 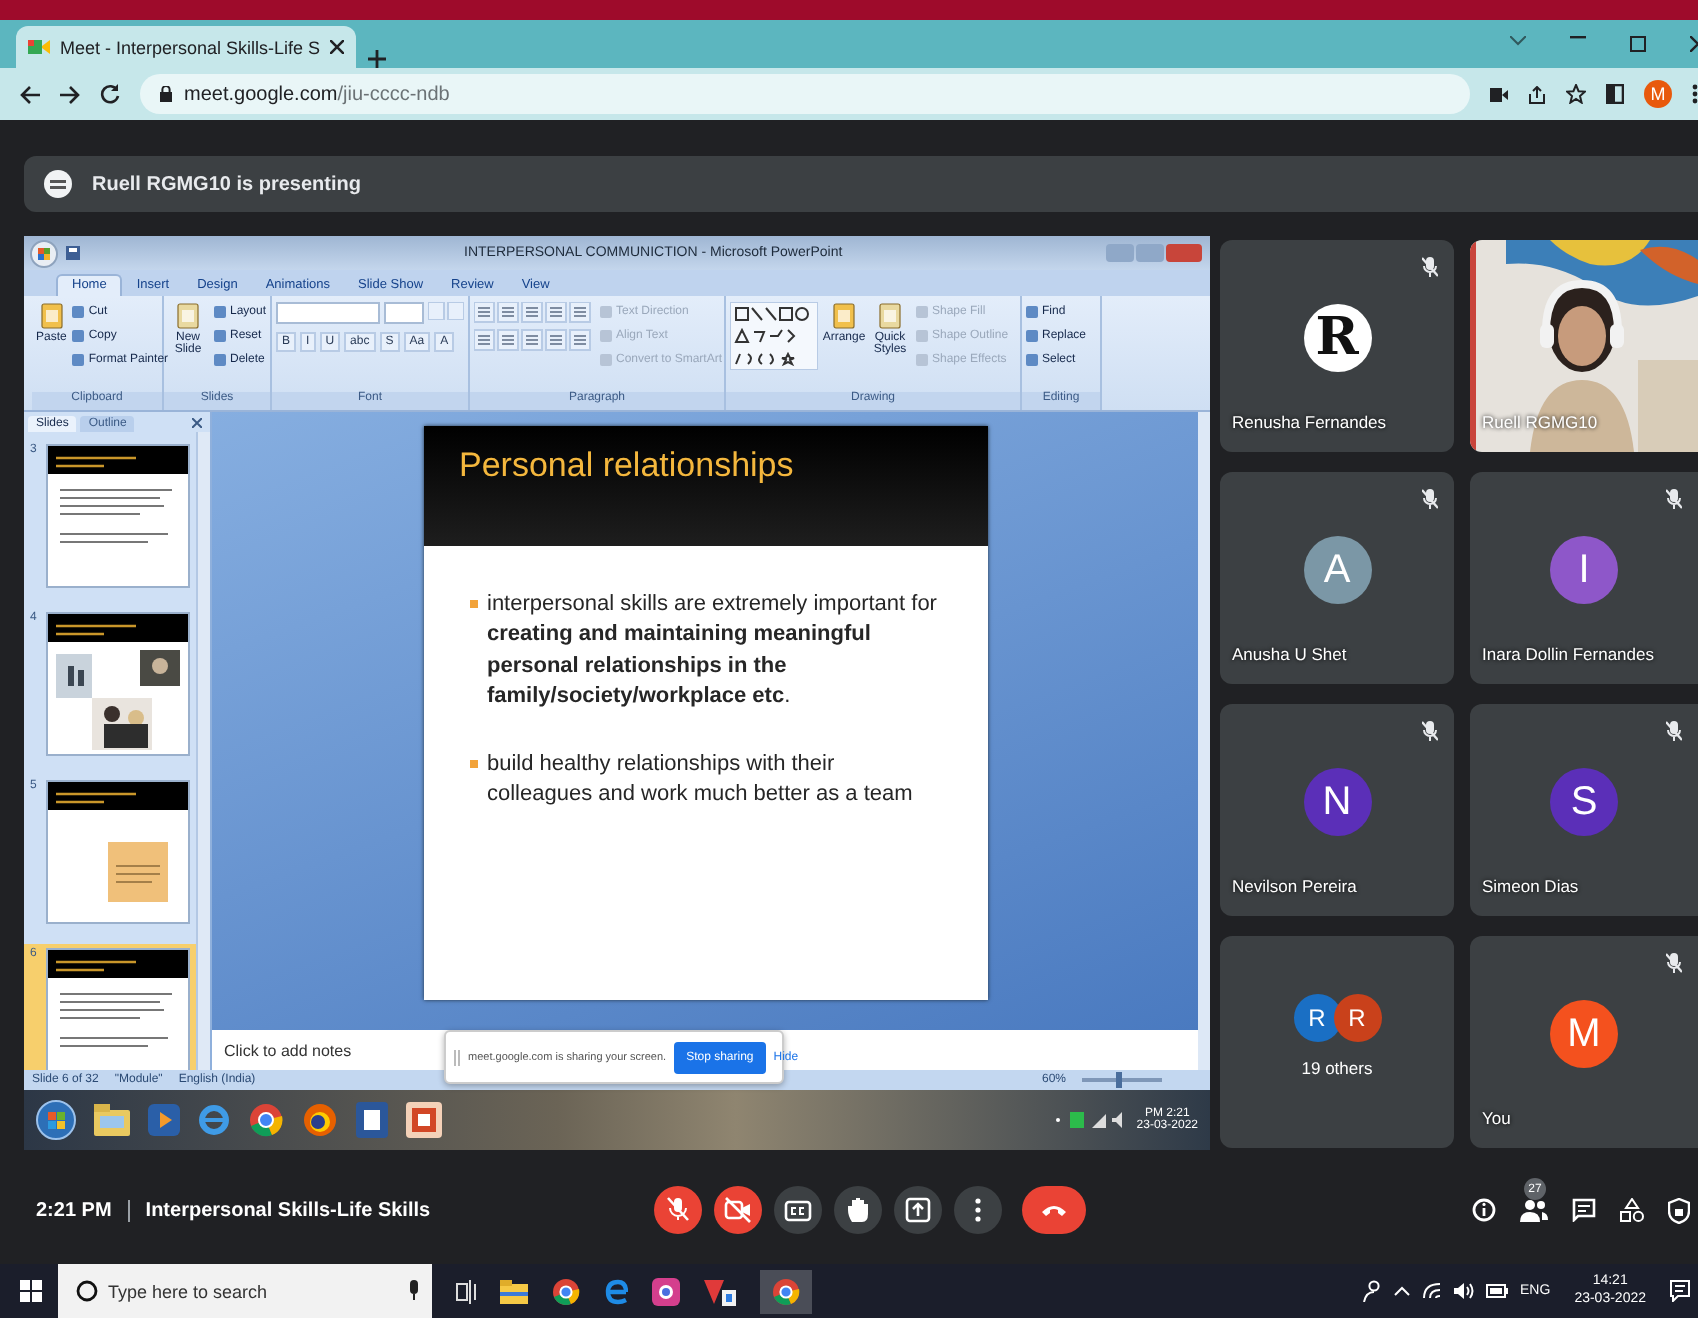 I want to click on meeting-time: 2:21 PM, so click(x=83, y=1210).